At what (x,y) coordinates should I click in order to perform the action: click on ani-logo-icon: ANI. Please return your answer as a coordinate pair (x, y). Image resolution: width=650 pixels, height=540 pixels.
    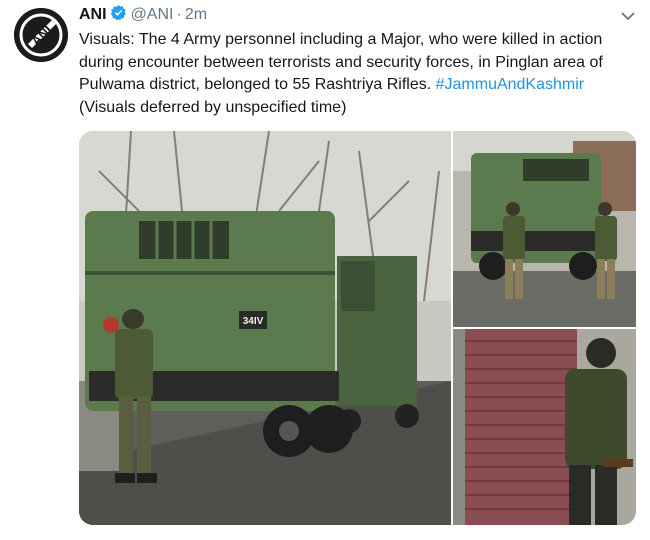
    Looking at the image, I should click on (41, 35).